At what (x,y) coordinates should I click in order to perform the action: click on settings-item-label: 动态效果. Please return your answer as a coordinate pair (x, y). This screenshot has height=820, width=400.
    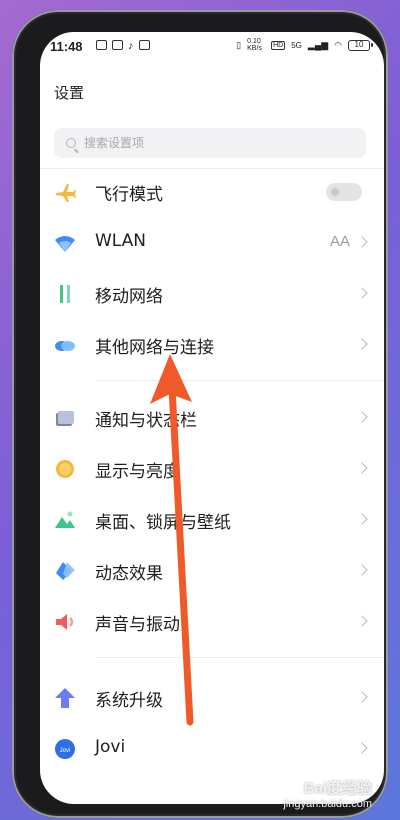
    Looking at the image, I should click on (129, 574).